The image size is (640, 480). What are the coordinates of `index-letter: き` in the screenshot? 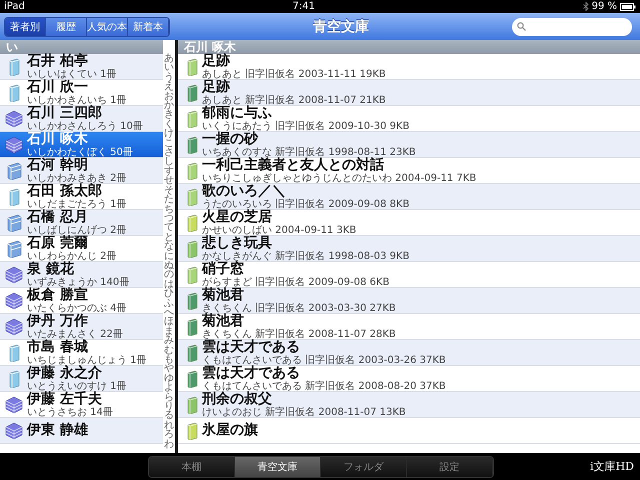 It's located at (169, 115).